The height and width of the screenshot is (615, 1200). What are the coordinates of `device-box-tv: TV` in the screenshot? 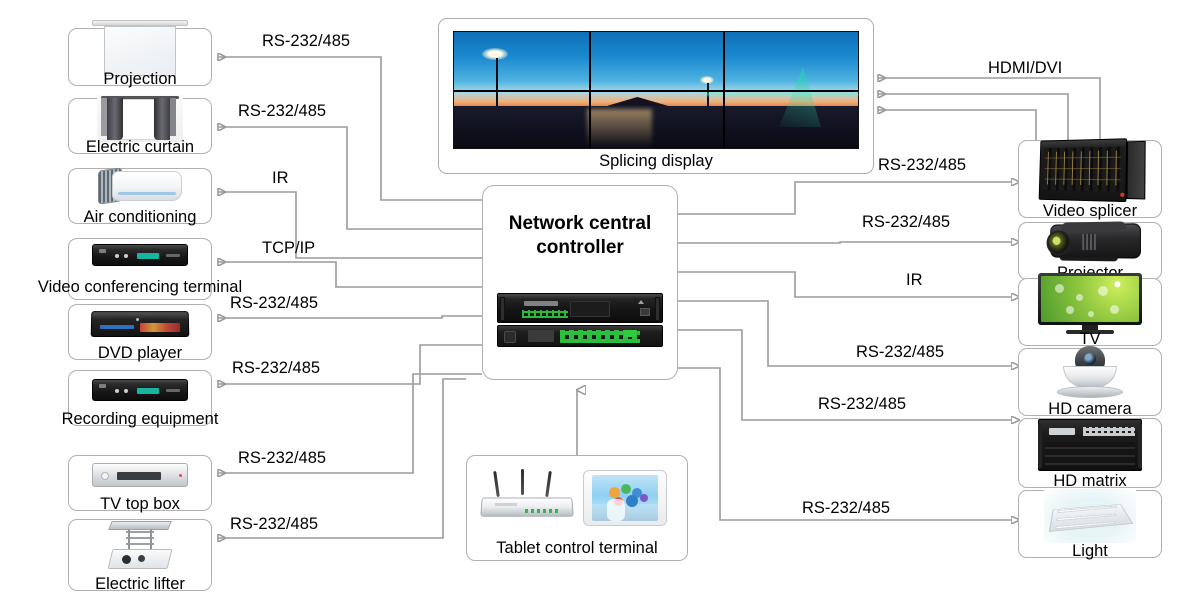 It's located at (1090, 310).